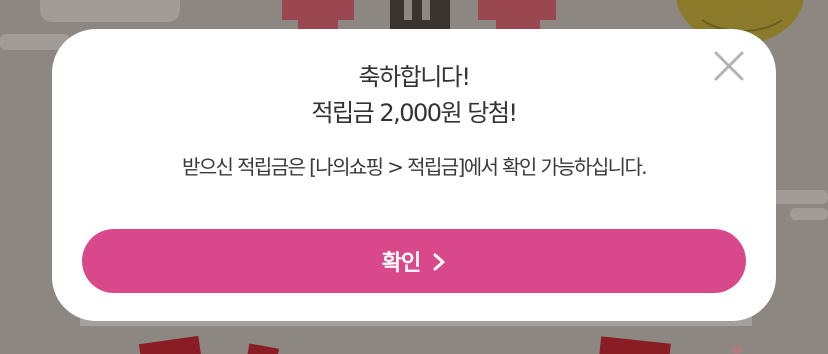  I want to click on prize-amount-text: 적립금 2,000원 당첨!, so click(414, 113).